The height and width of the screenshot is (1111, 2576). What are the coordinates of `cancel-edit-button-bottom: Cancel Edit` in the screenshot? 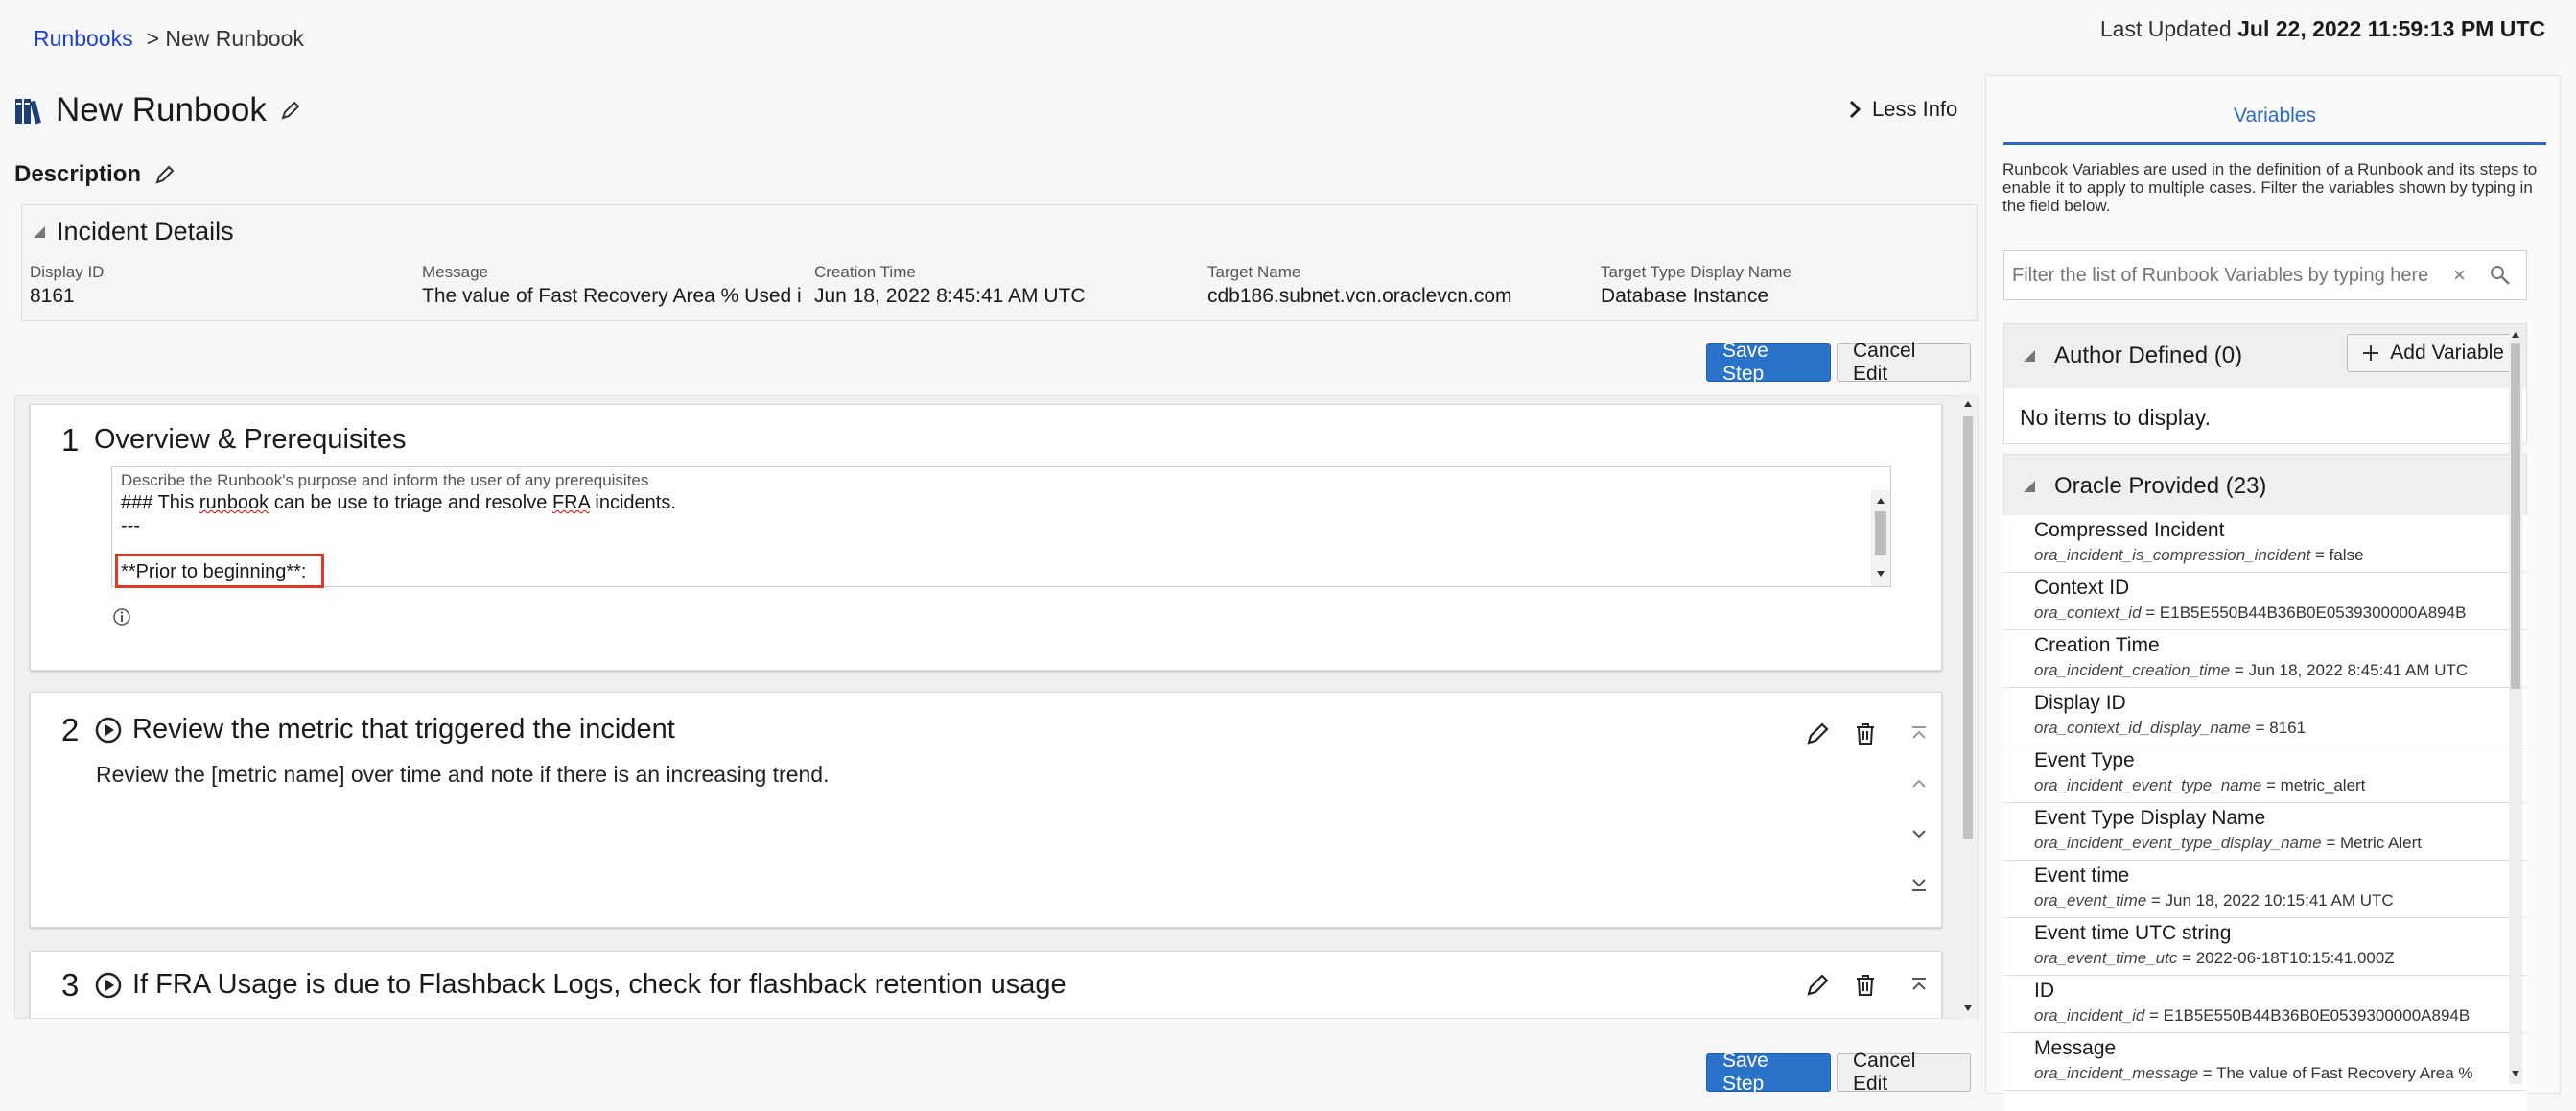 It's located at (1904, 1073).